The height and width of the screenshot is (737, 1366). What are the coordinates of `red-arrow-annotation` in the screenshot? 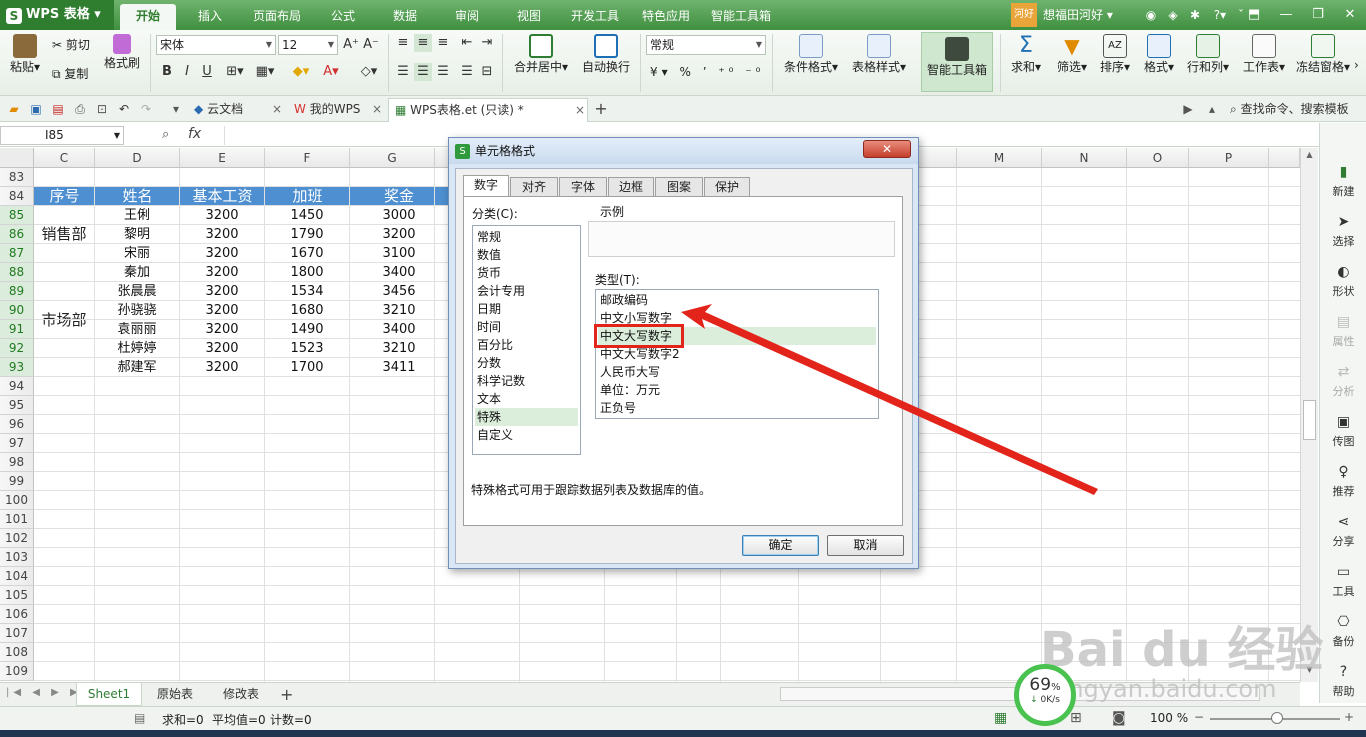 It's located at (889, 399).